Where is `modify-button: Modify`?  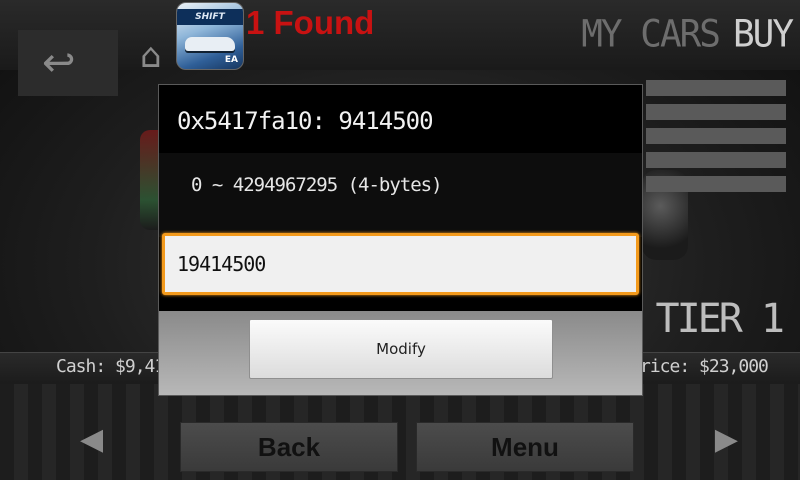
modify-button: Modify is located at coordinates (401, 349).